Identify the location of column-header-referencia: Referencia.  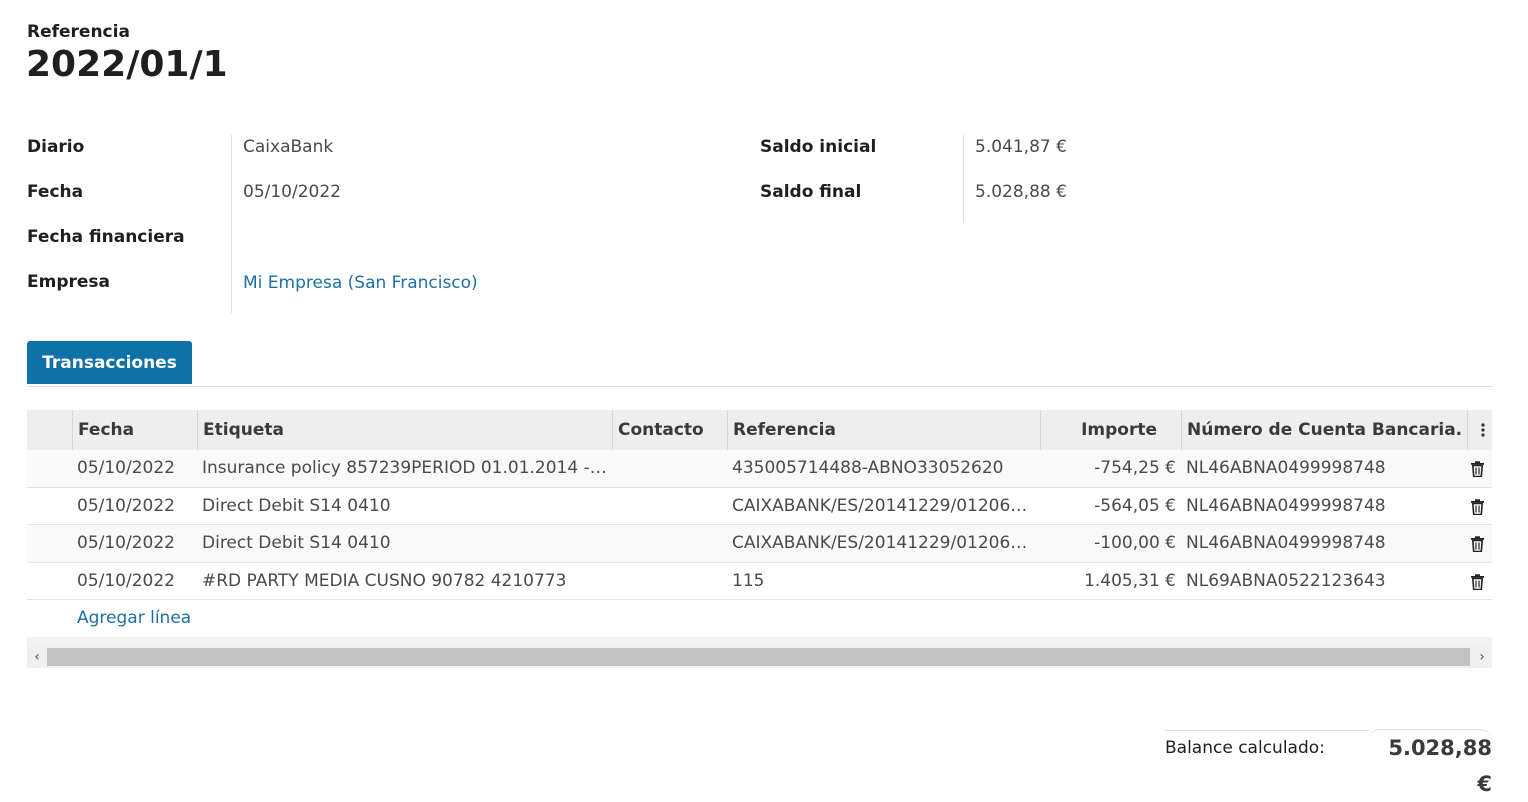
(784, 430).